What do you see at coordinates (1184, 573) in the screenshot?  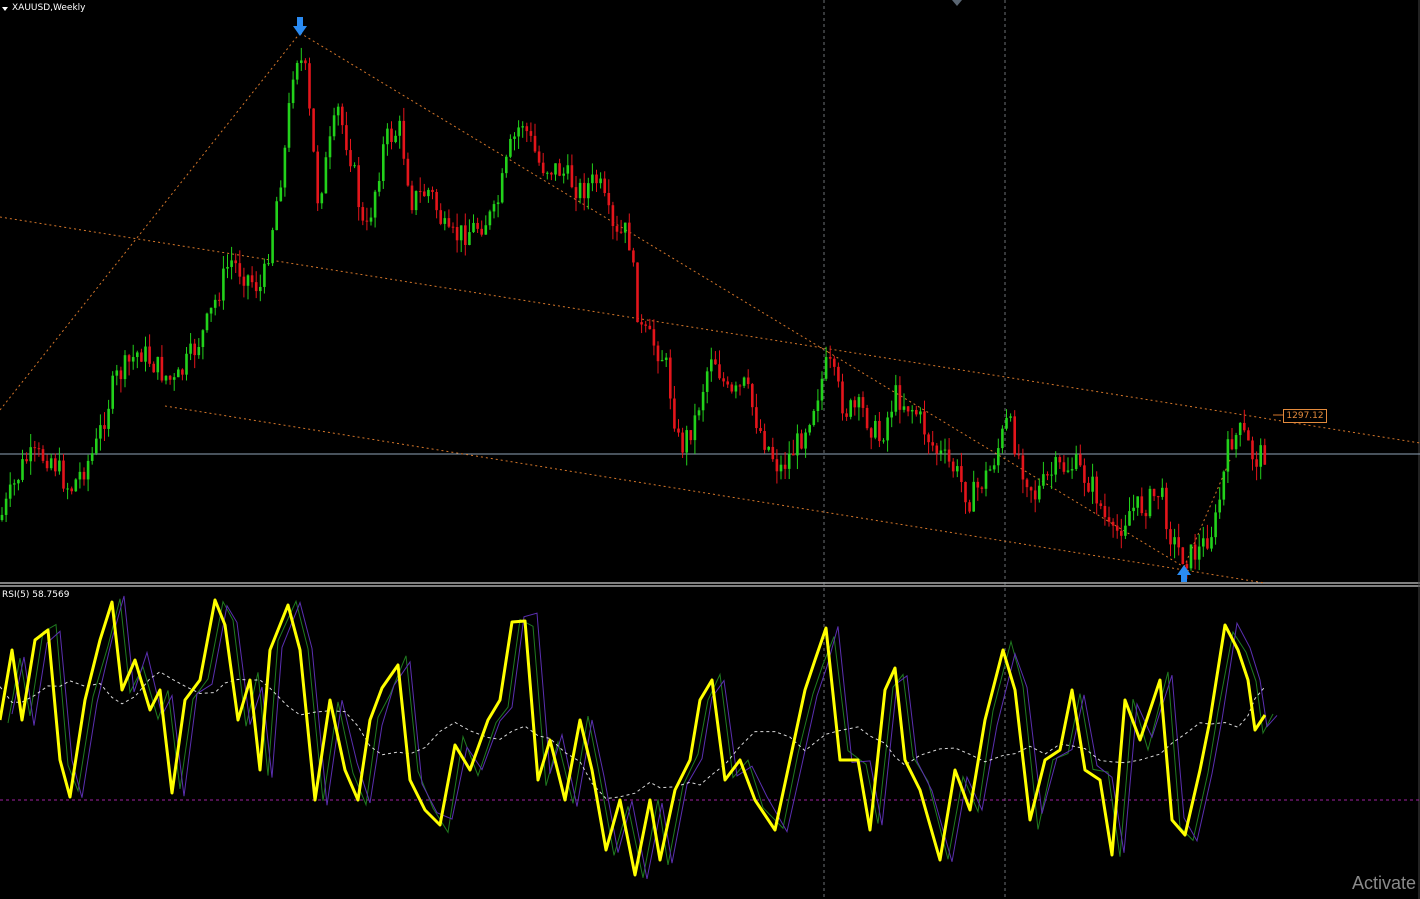 I see `up-arrow-signal-icon` at bounding box center [1184, 573].